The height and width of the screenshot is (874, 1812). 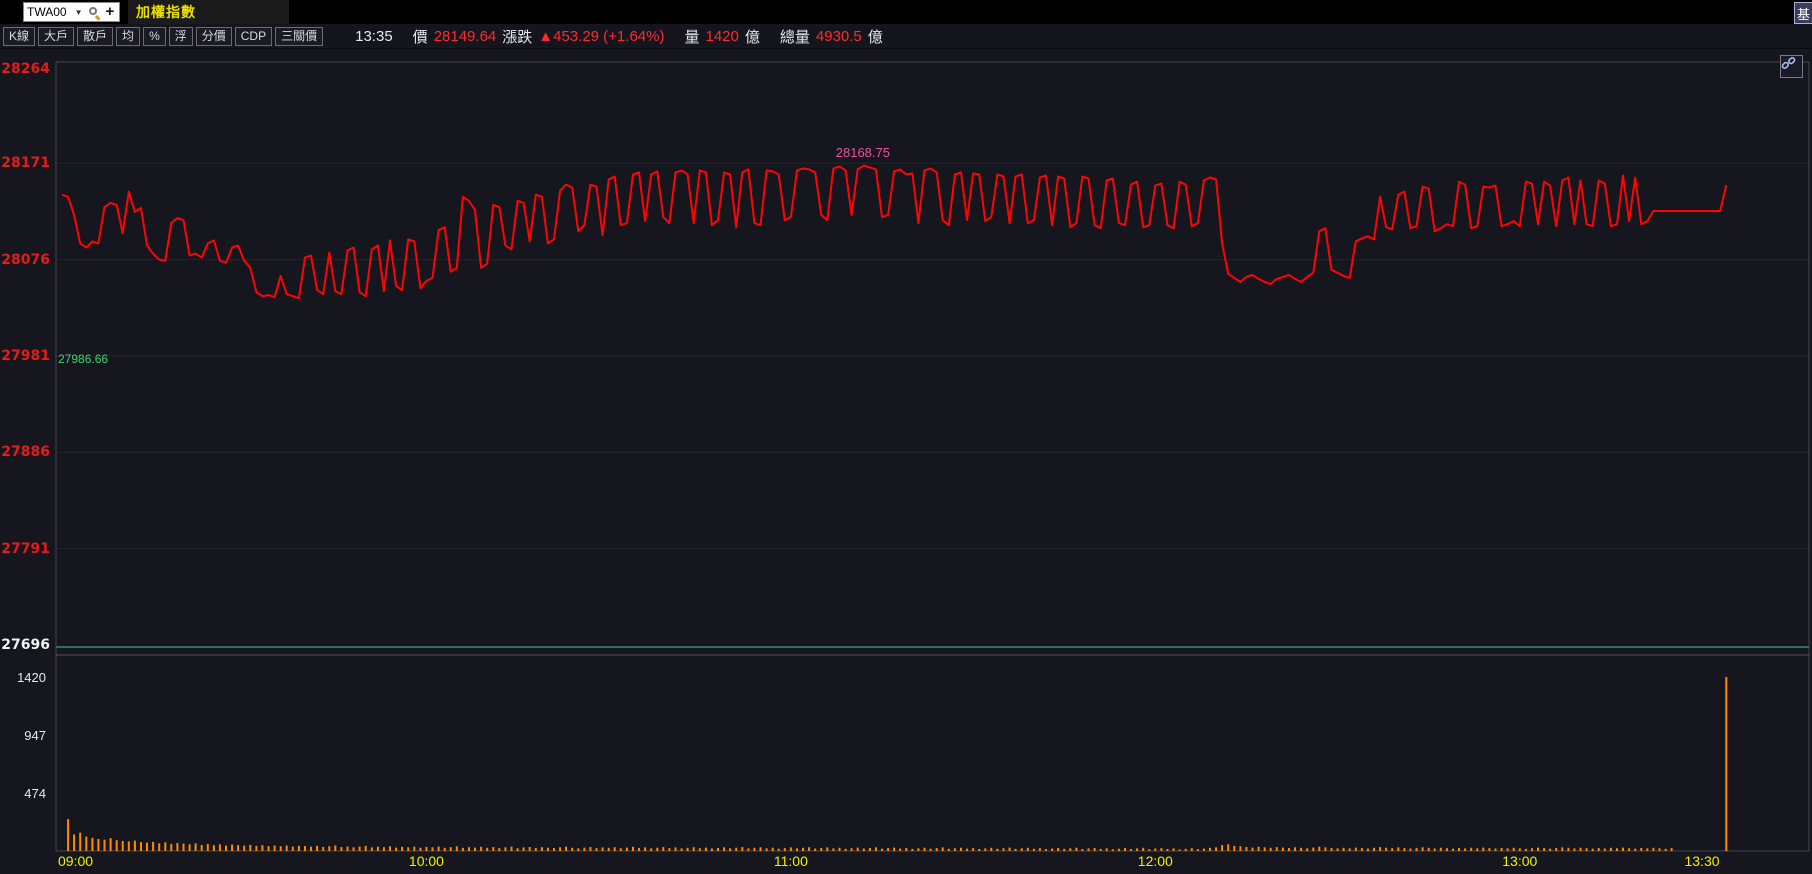 What do you see at coordinates (109, 11) in the screenshot?
I see `add-symbol-button: +` at bounding box center [109, 11].